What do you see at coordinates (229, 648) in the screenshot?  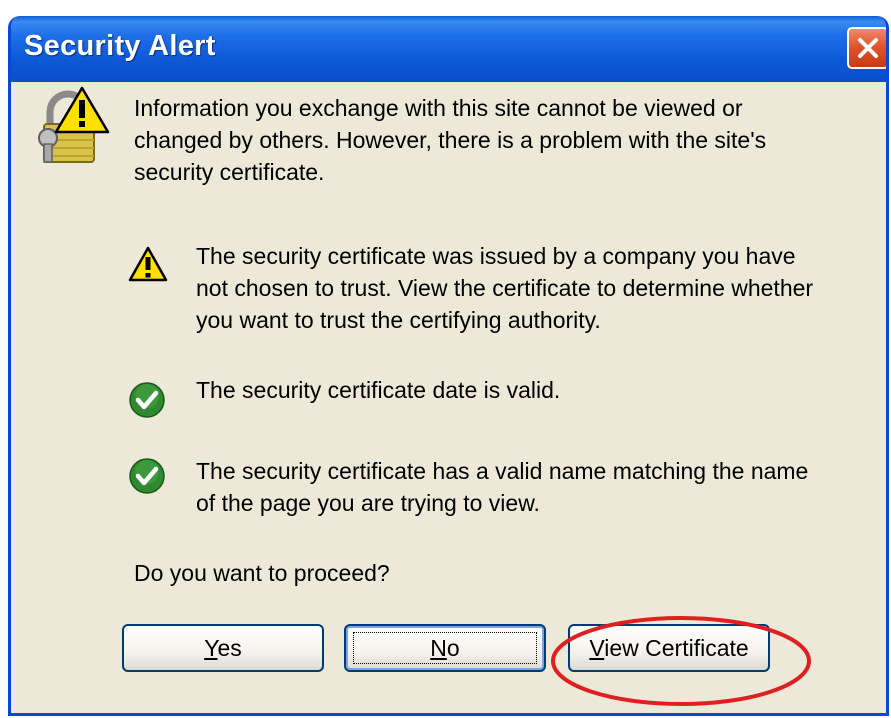 I see `yes-label-rest: es` at bounding box center [229, 648].